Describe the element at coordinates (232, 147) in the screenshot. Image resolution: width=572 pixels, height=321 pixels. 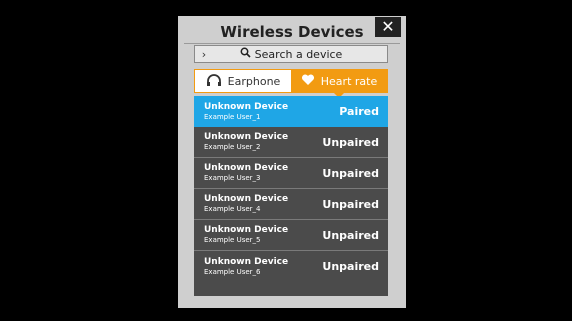
I see `device-user: Example User_2` at that location.